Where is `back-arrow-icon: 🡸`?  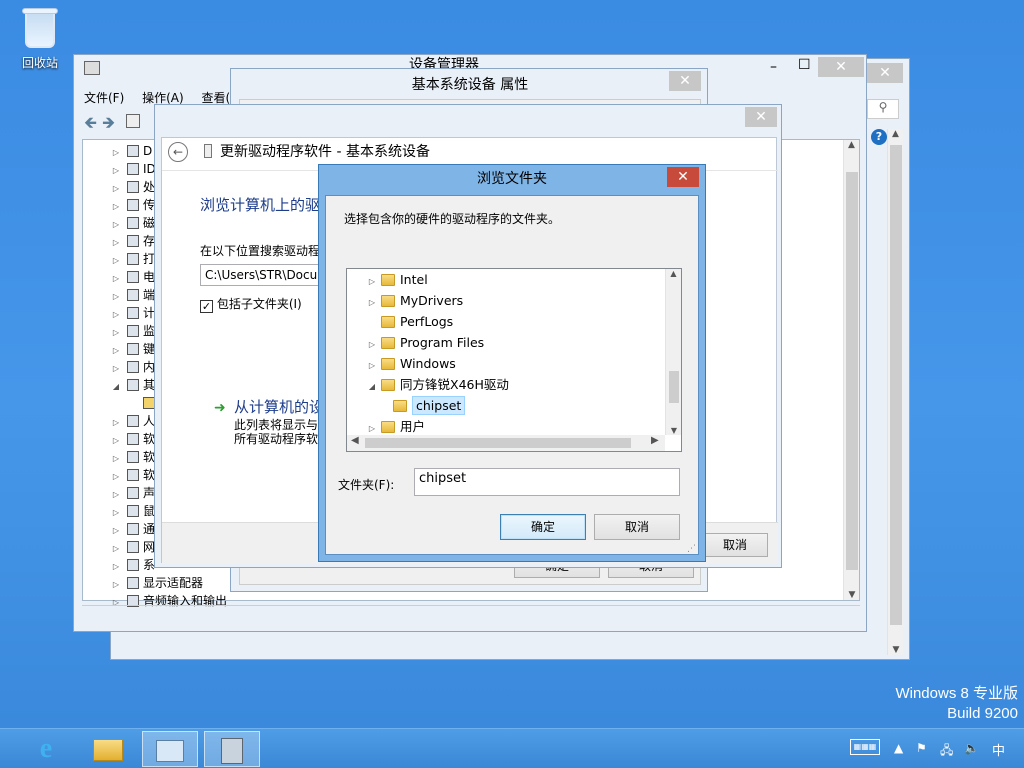 back-arrow-icon: 🡸 is located at coordinates (90, 122).